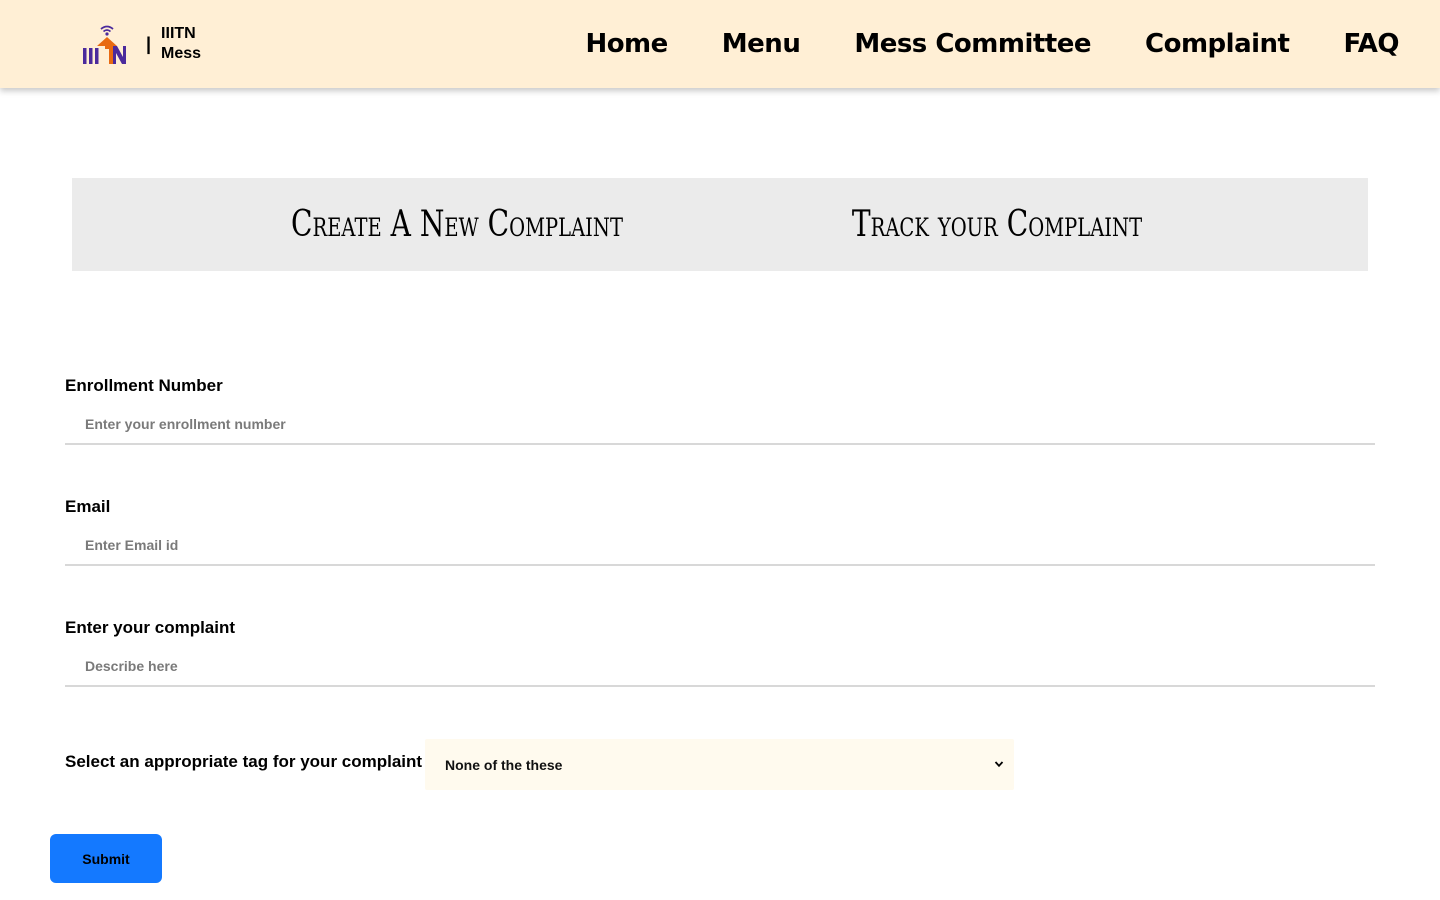  Describe the element at coordinates (144, 385) in the screenshot. I see `enrollment-label: Enrollment Number` at that location.